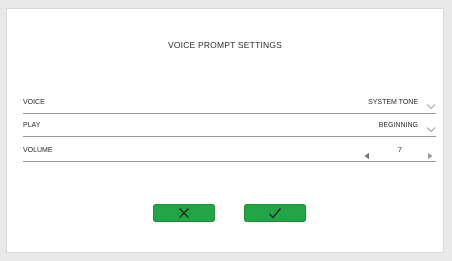  I want to click on close-icon, so click(184, 213).